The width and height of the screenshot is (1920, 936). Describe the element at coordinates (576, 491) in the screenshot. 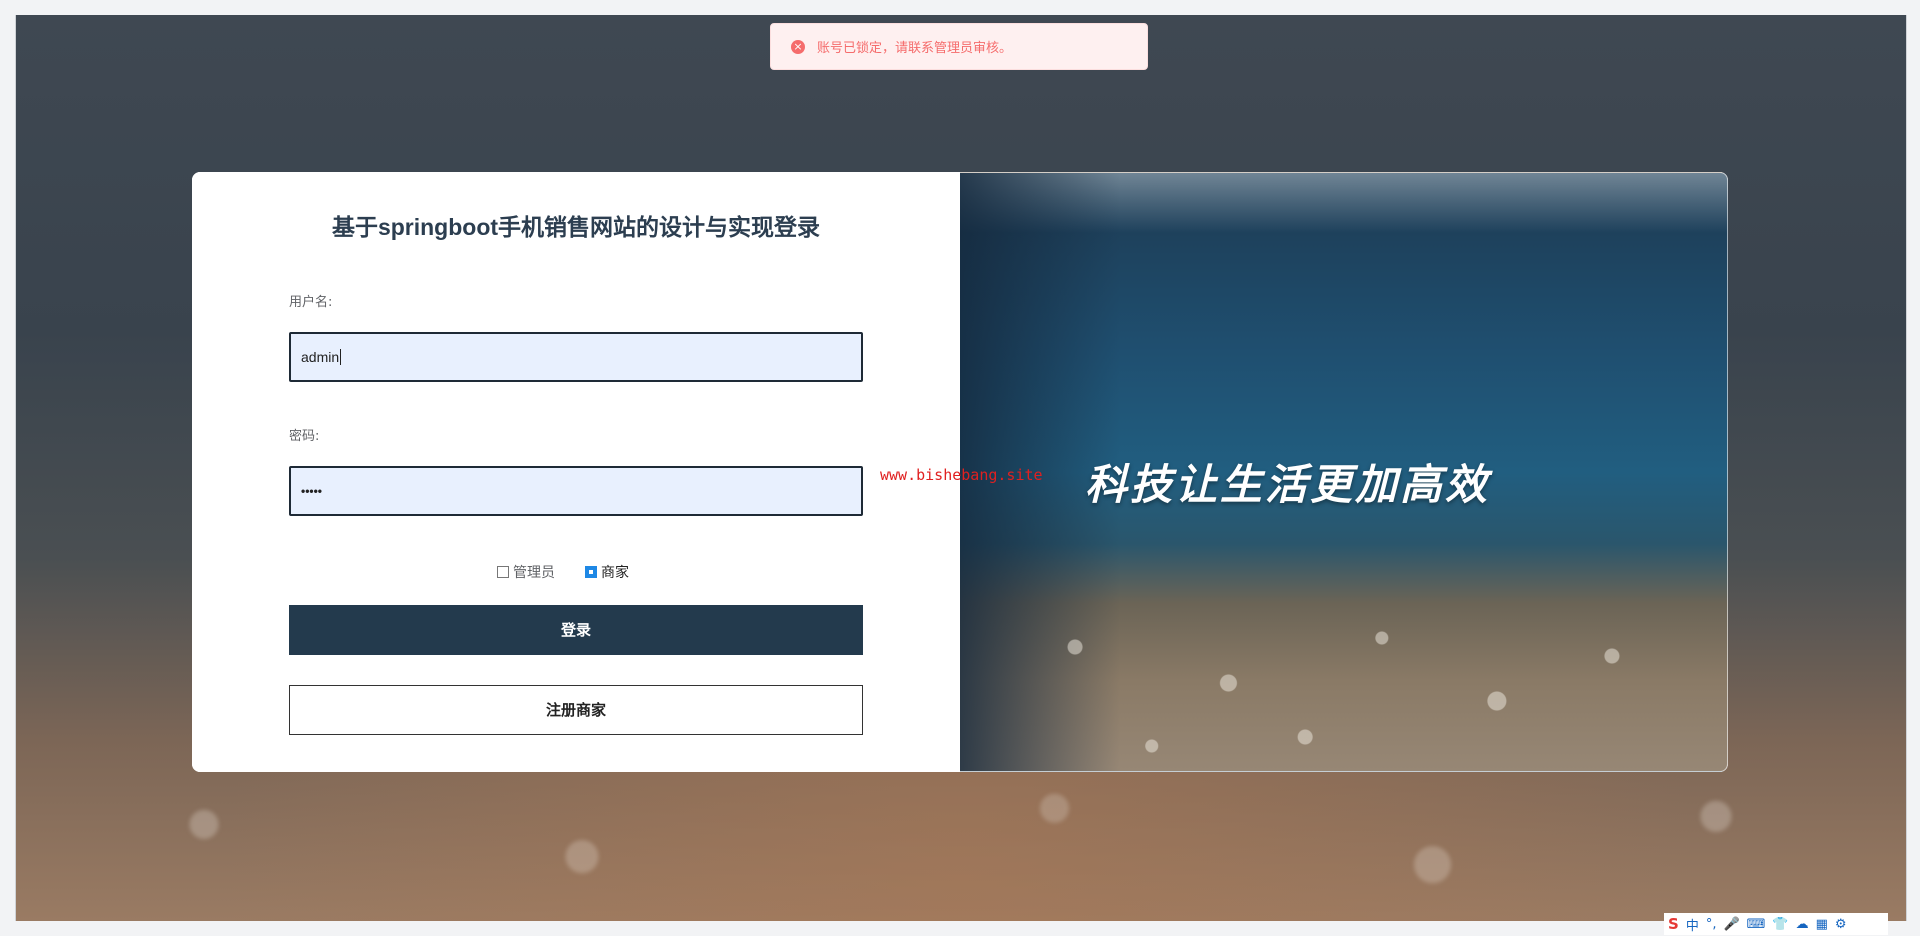

I see `password-input: •••••` at that location.